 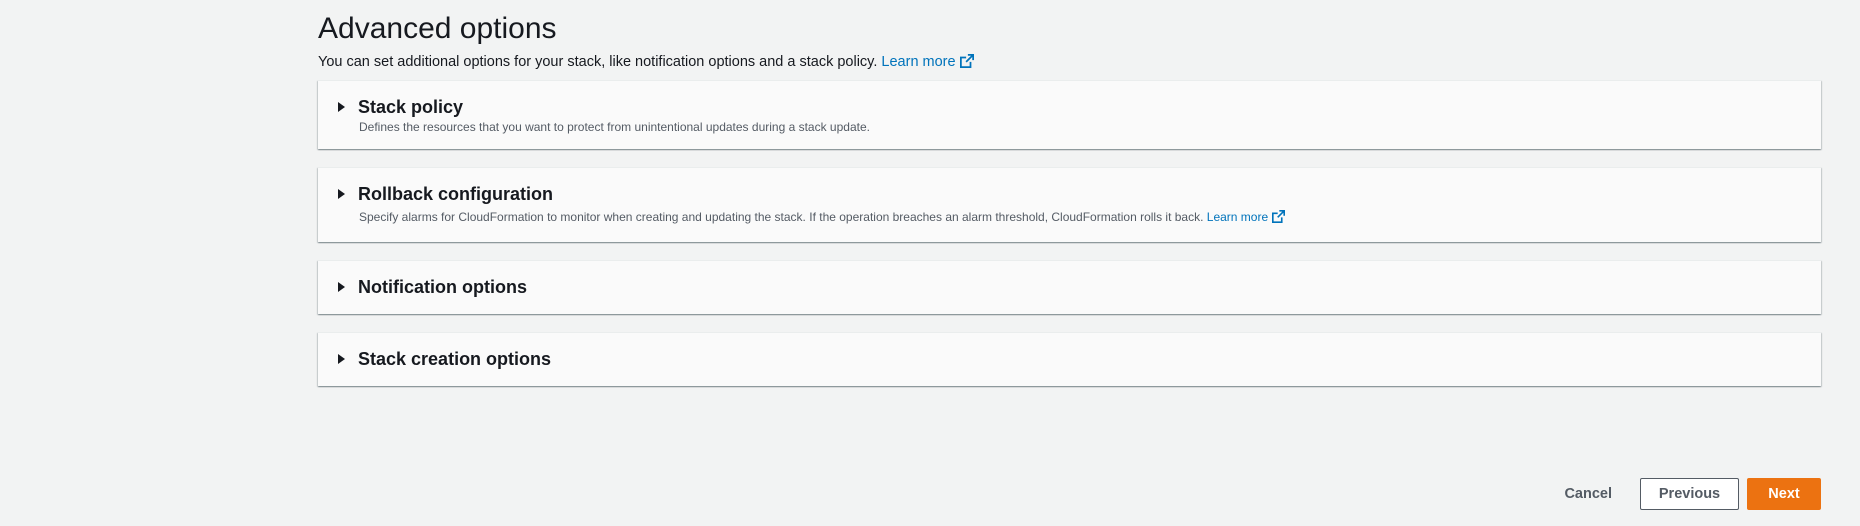 I want to click on form-actions: Cancel Previous Next, so click(x=1682, y=494).